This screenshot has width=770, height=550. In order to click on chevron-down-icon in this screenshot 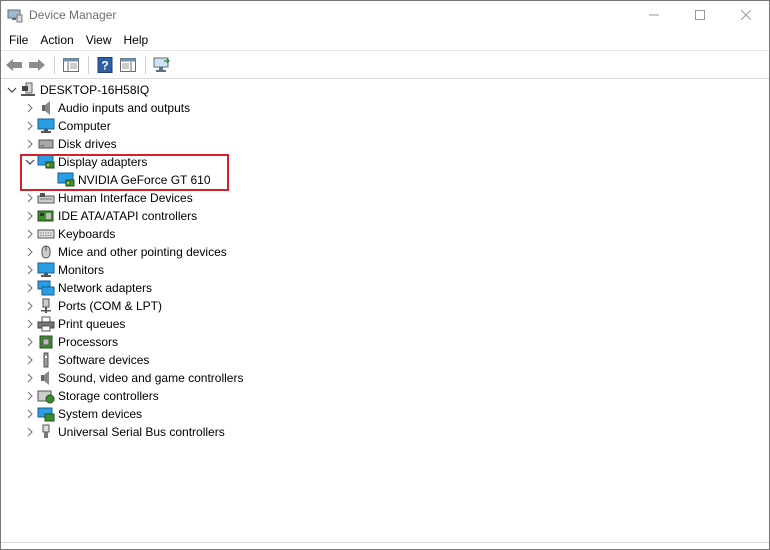, I will do `click(12, 90)`.